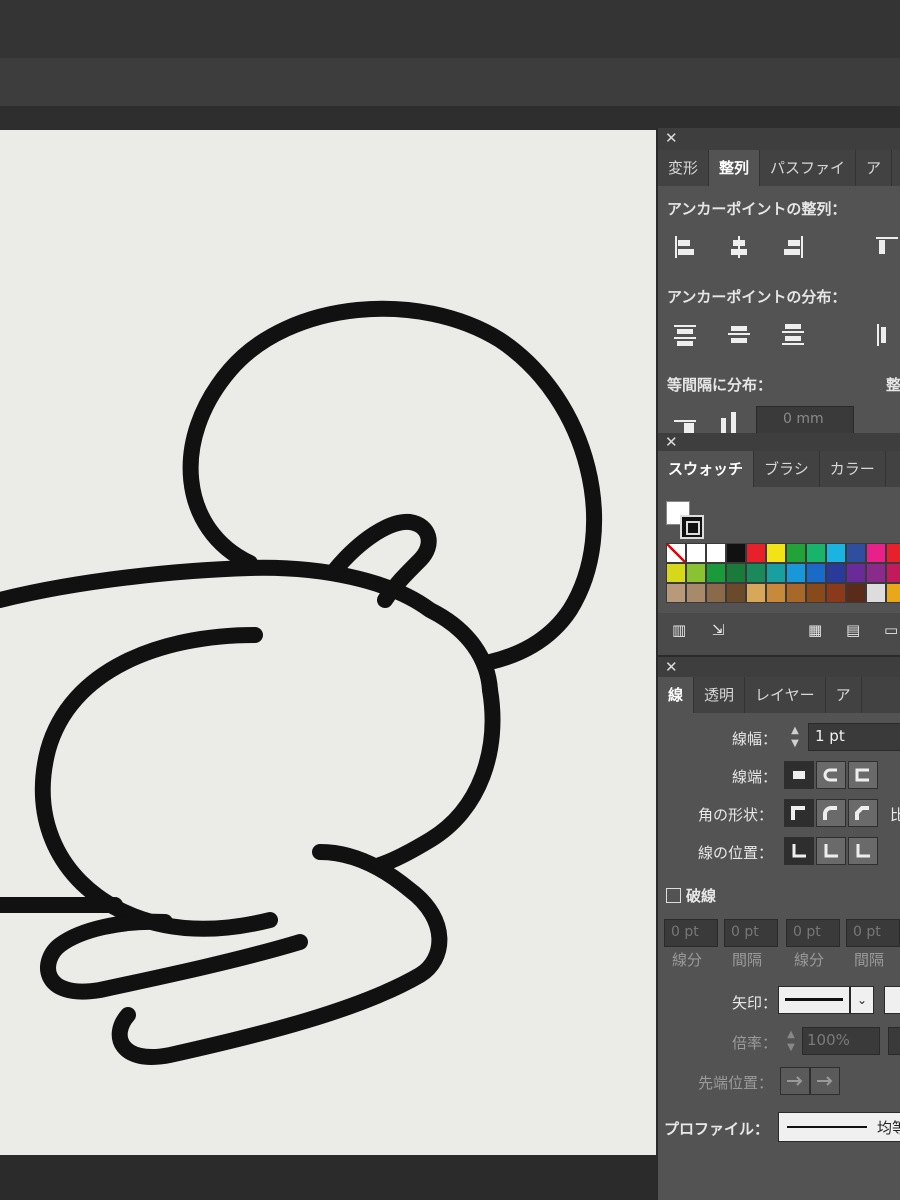 Image resolution: width=900 pixels, height=1200 pixels. Describe the element at coordinates (679, 630) in the screenshot. I see `swatch-library-icon: ▥` at that location.